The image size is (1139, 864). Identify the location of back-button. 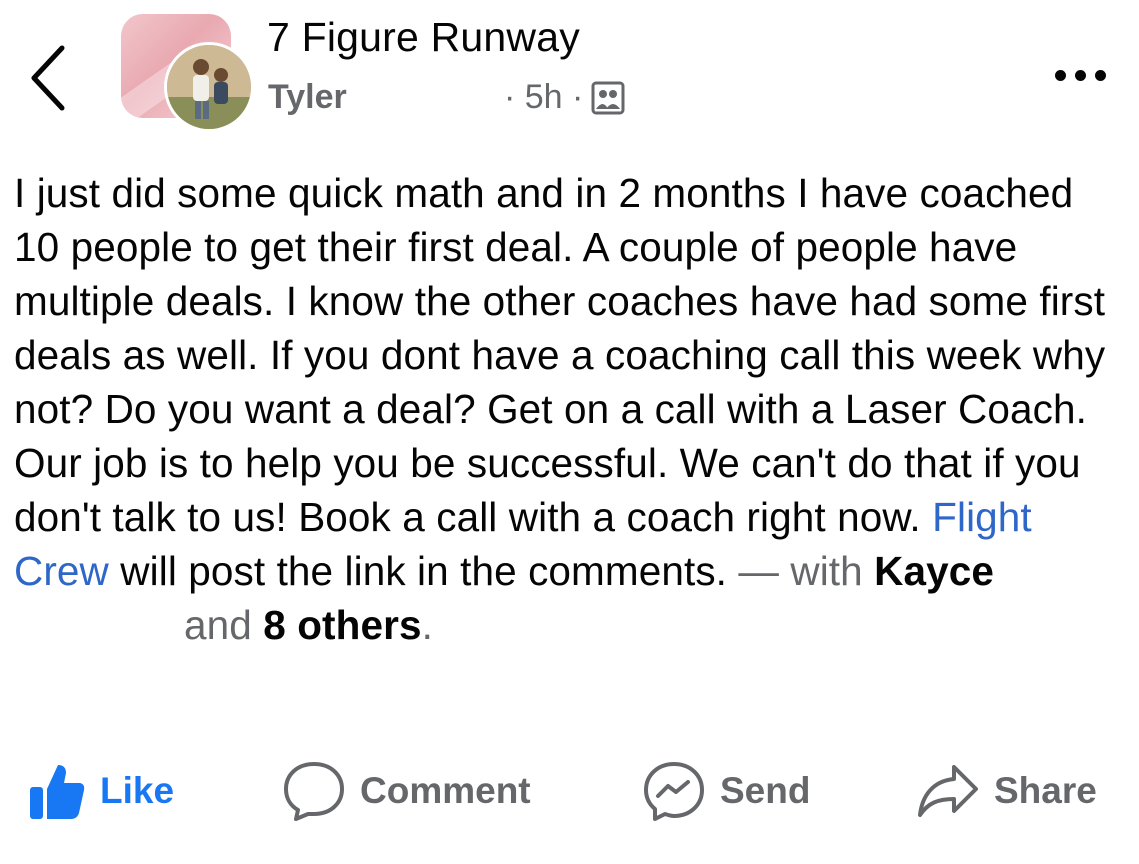
(50, 78).